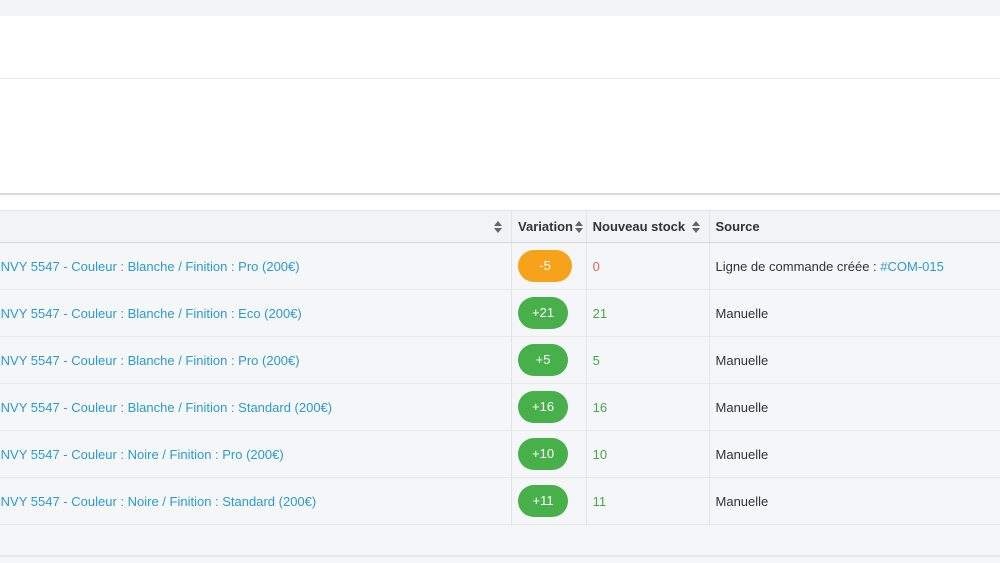 The width and height of the screenshot is (1000, 563). I want to click on variation-badge: +11, so click(543, 501).